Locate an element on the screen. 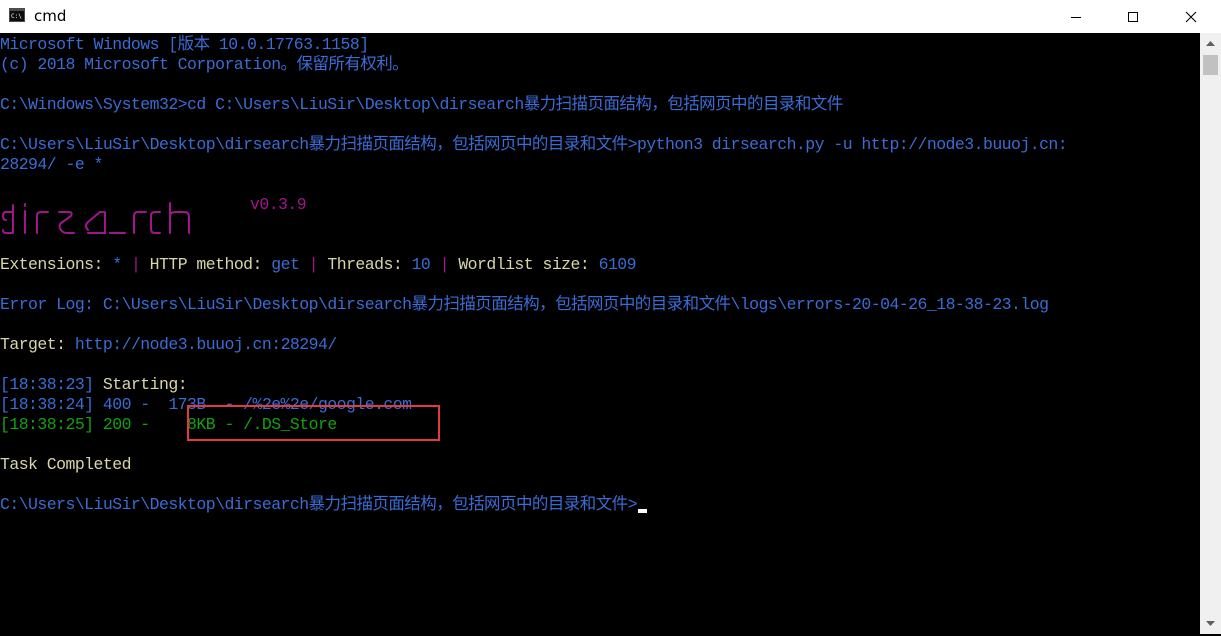 The height and width of the screenshot is (636, 1221). cmd-icon: C:\ is located at coordinates (17, 15).